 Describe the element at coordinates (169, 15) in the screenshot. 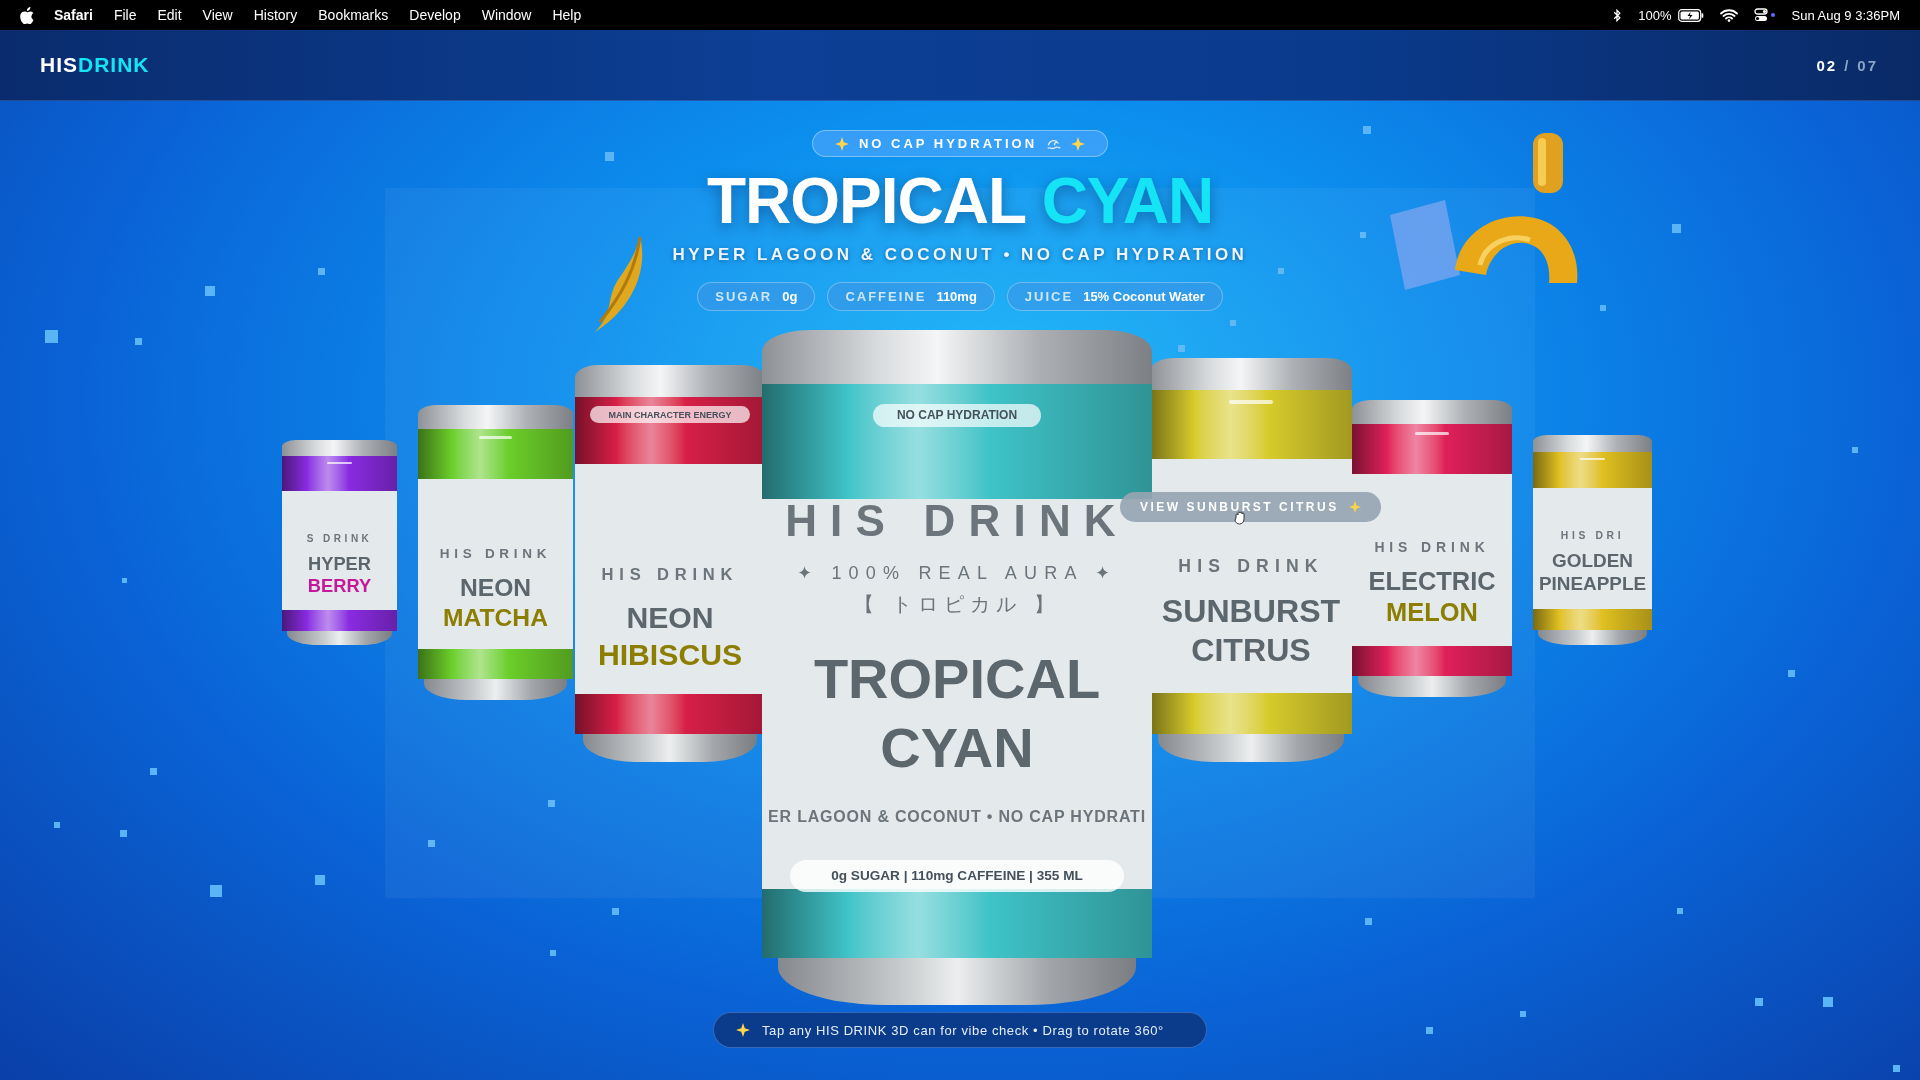

I see `menu-item: Edit` at that location.